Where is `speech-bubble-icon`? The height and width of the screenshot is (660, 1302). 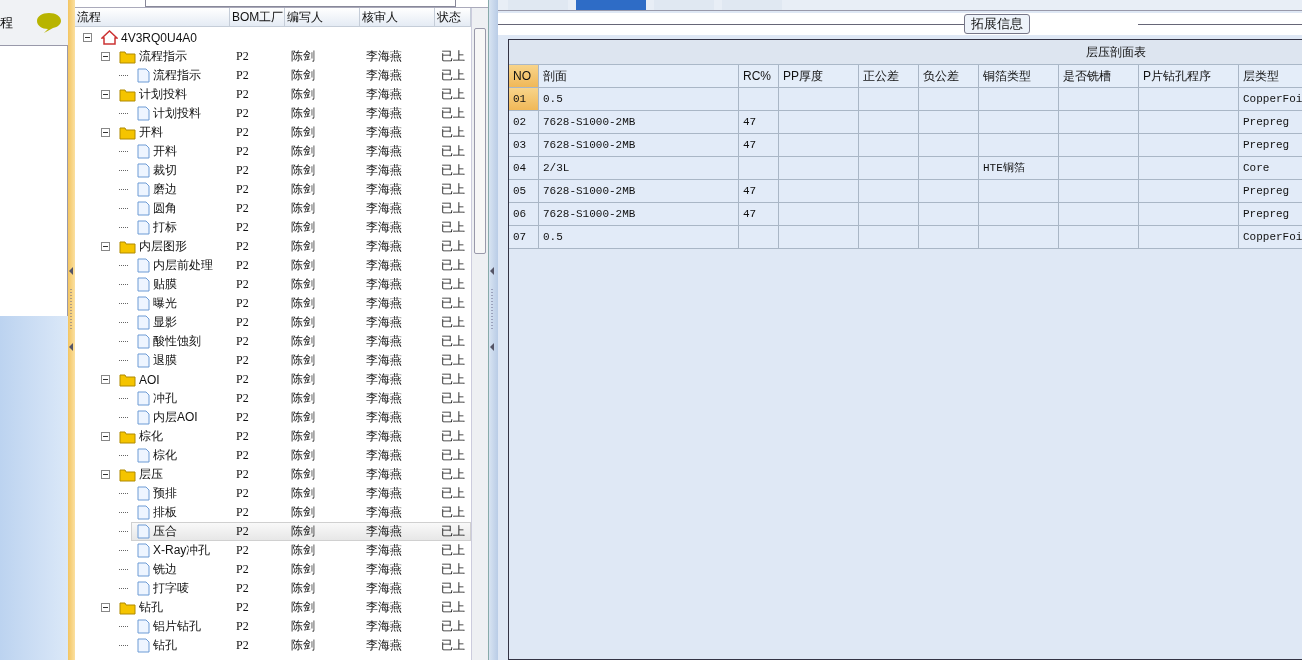 speech-bubble-icon is located at coordinates (49, 22).